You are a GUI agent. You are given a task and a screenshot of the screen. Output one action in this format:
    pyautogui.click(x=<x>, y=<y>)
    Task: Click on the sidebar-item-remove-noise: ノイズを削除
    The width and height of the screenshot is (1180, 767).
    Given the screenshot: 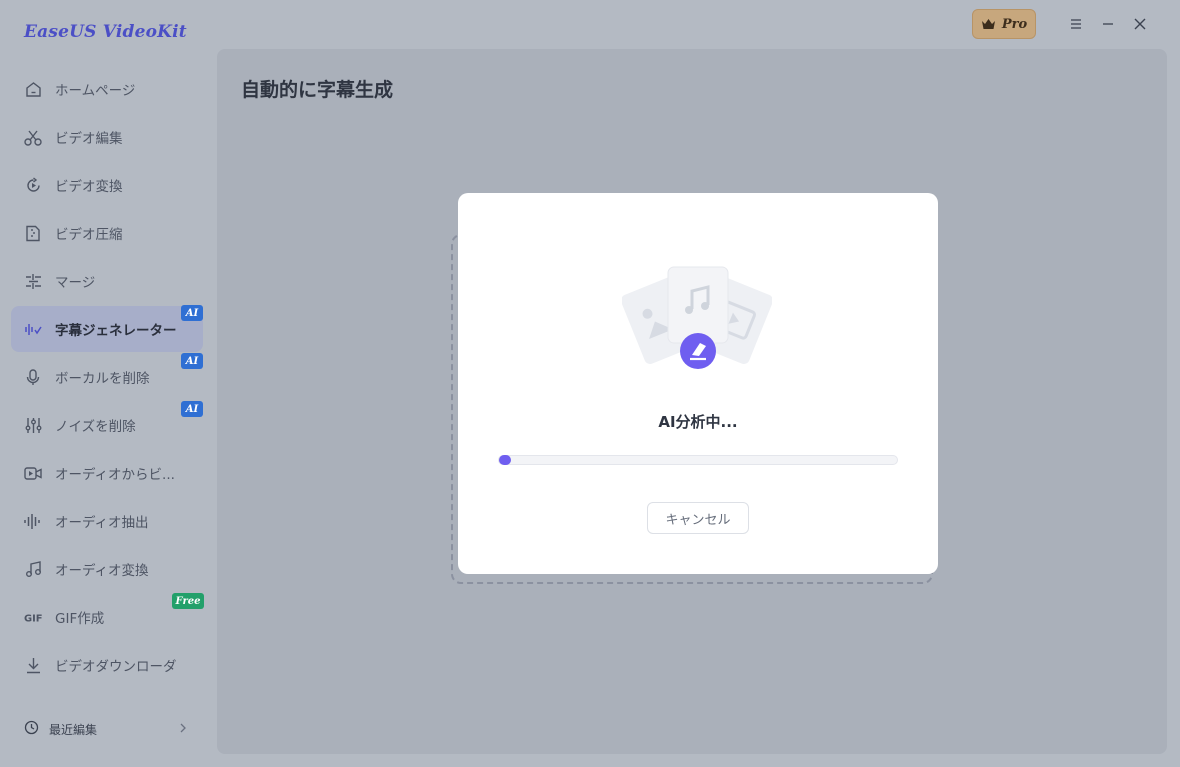 What is the action you would take?
    pyautogui.click(x=107, y=425)
    